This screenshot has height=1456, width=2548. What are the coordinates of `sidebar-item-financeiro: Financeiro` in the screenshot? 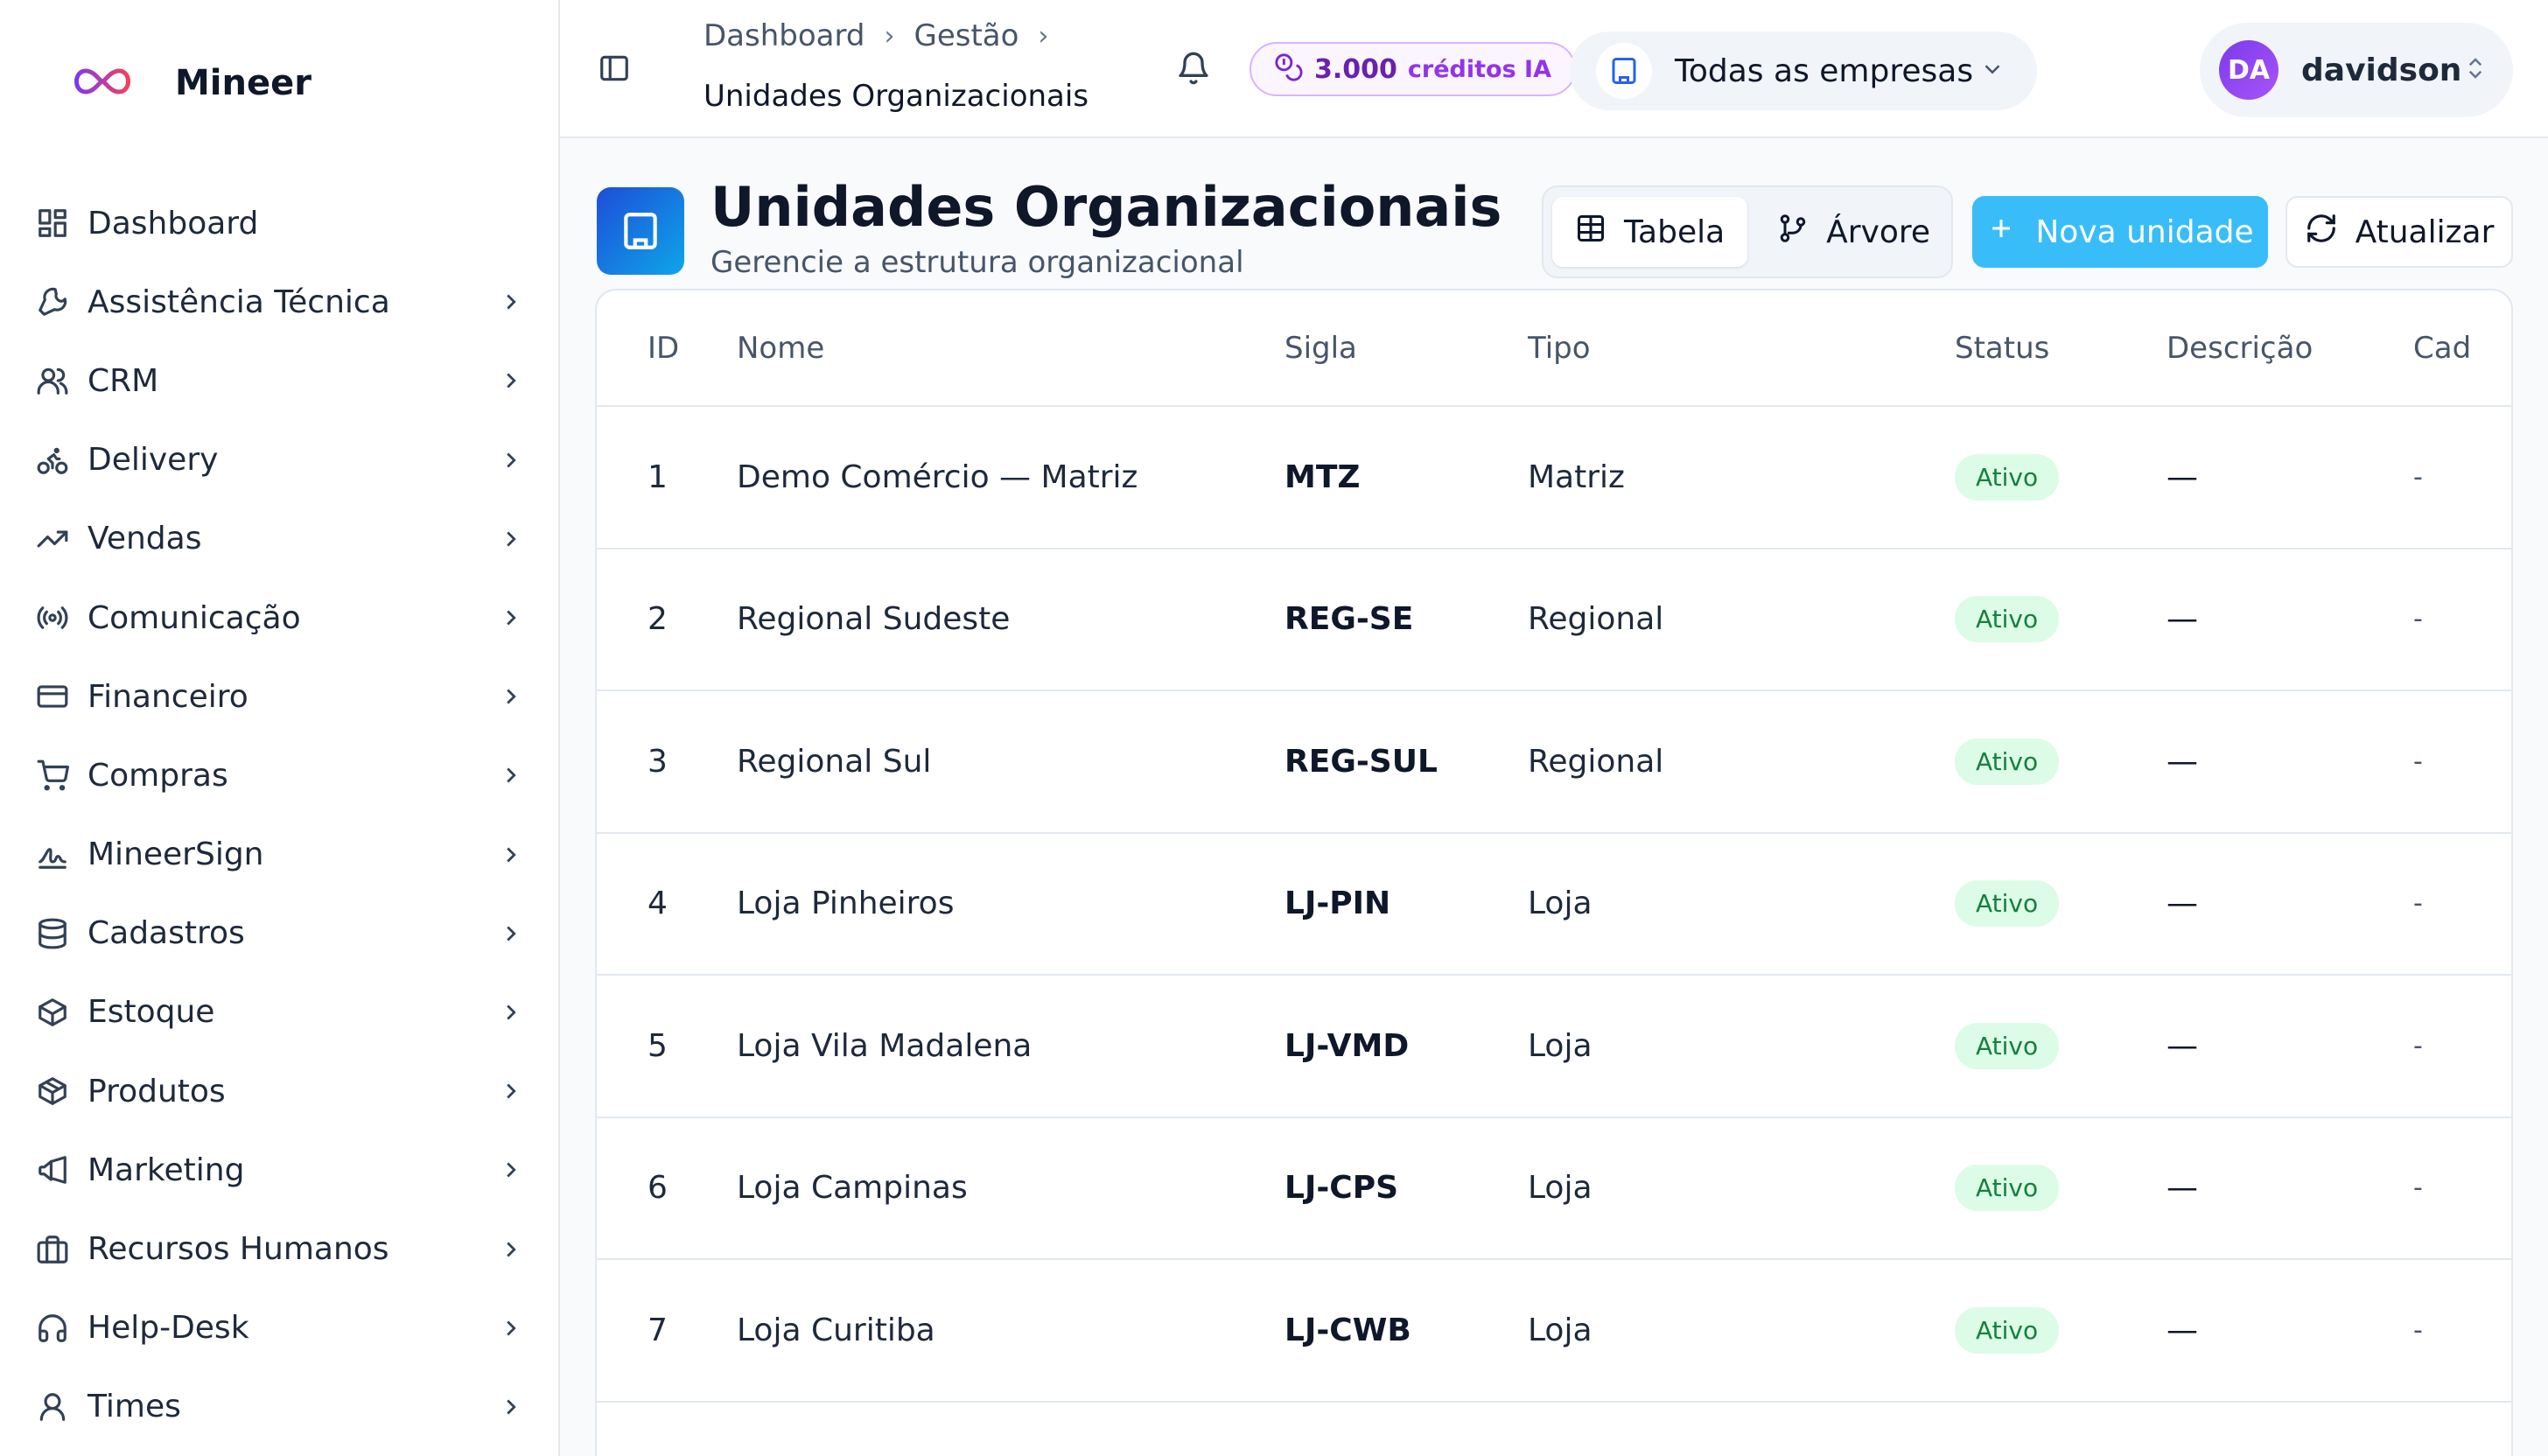 It's located at (280, 696).